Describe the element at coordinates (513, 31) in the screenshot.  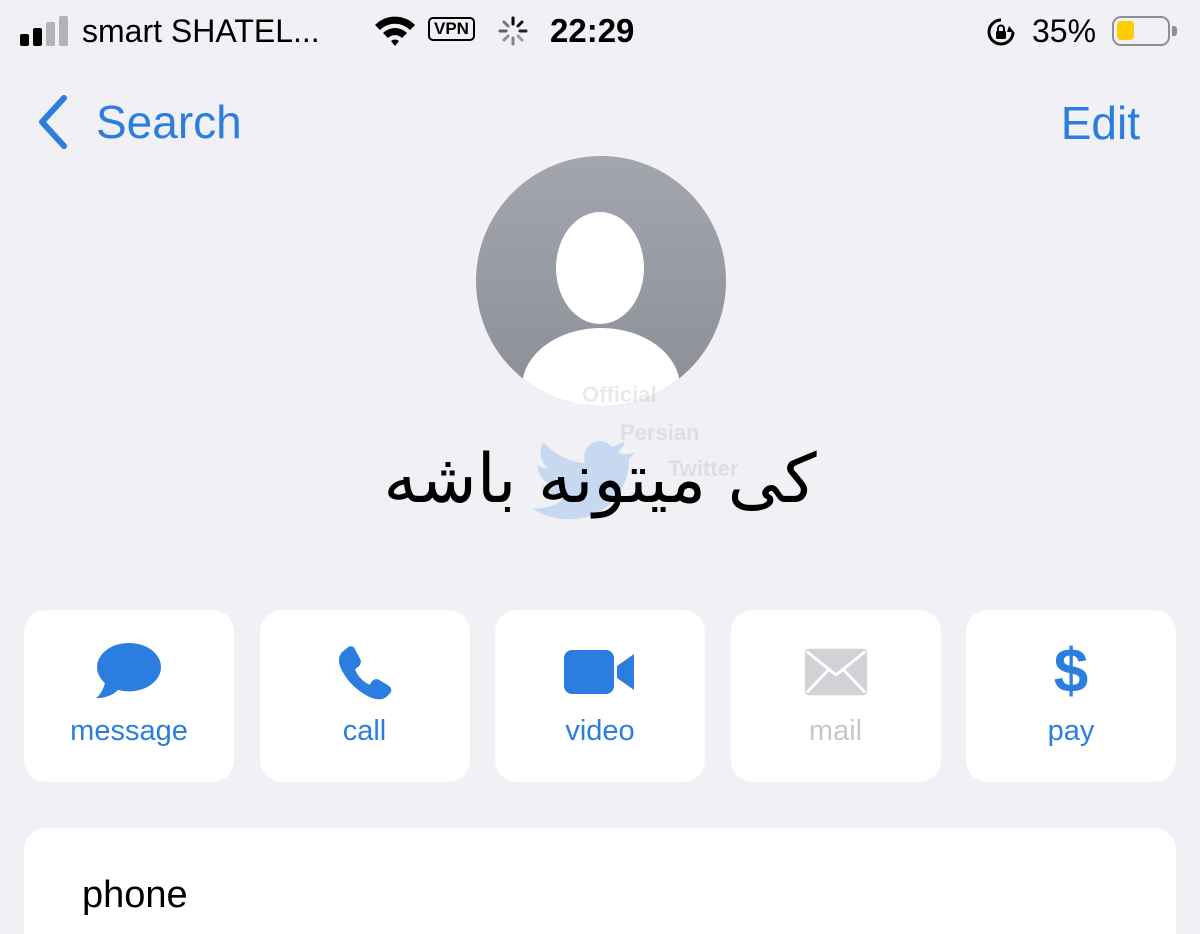
I see `activity-spinner-icon` at that location.